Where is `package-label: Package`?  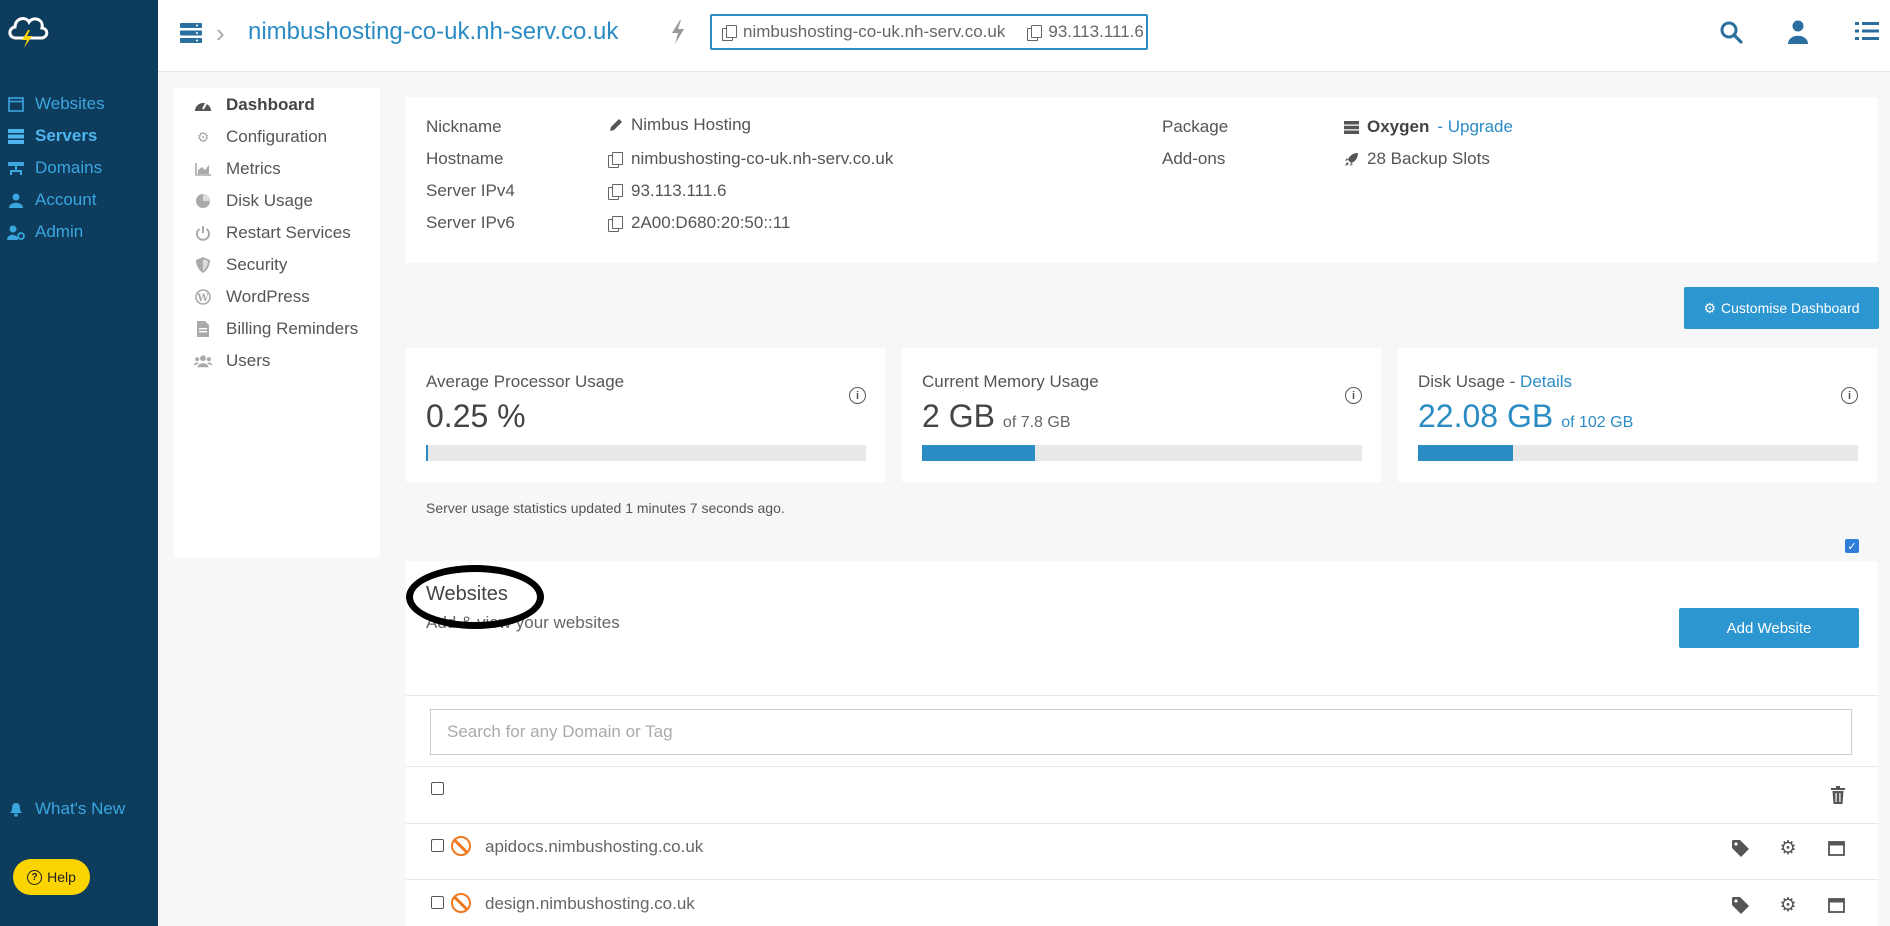
package-label: Package is located at coordinates (1195, 126).